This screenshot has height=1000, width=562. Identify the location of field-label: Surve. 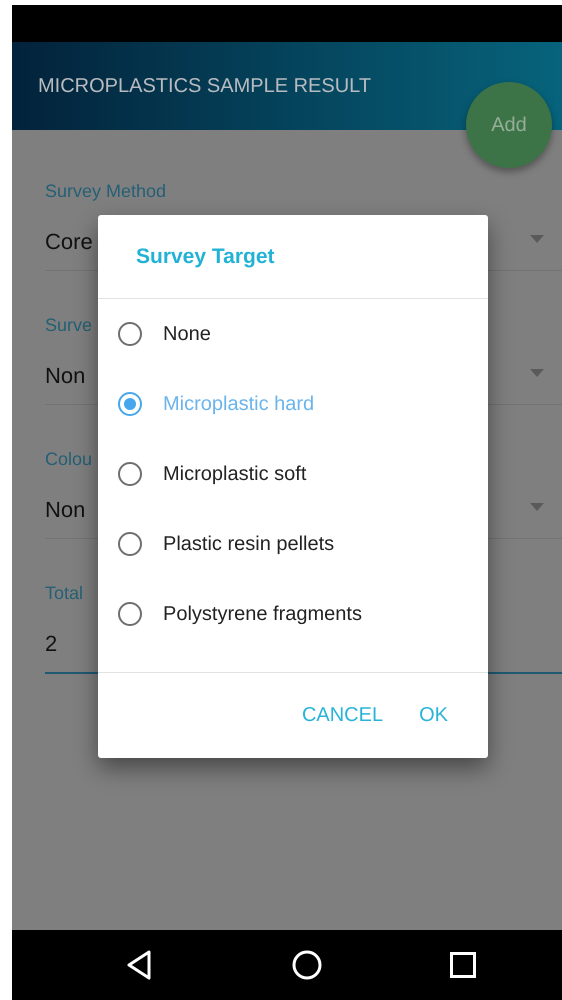
(68, 325).